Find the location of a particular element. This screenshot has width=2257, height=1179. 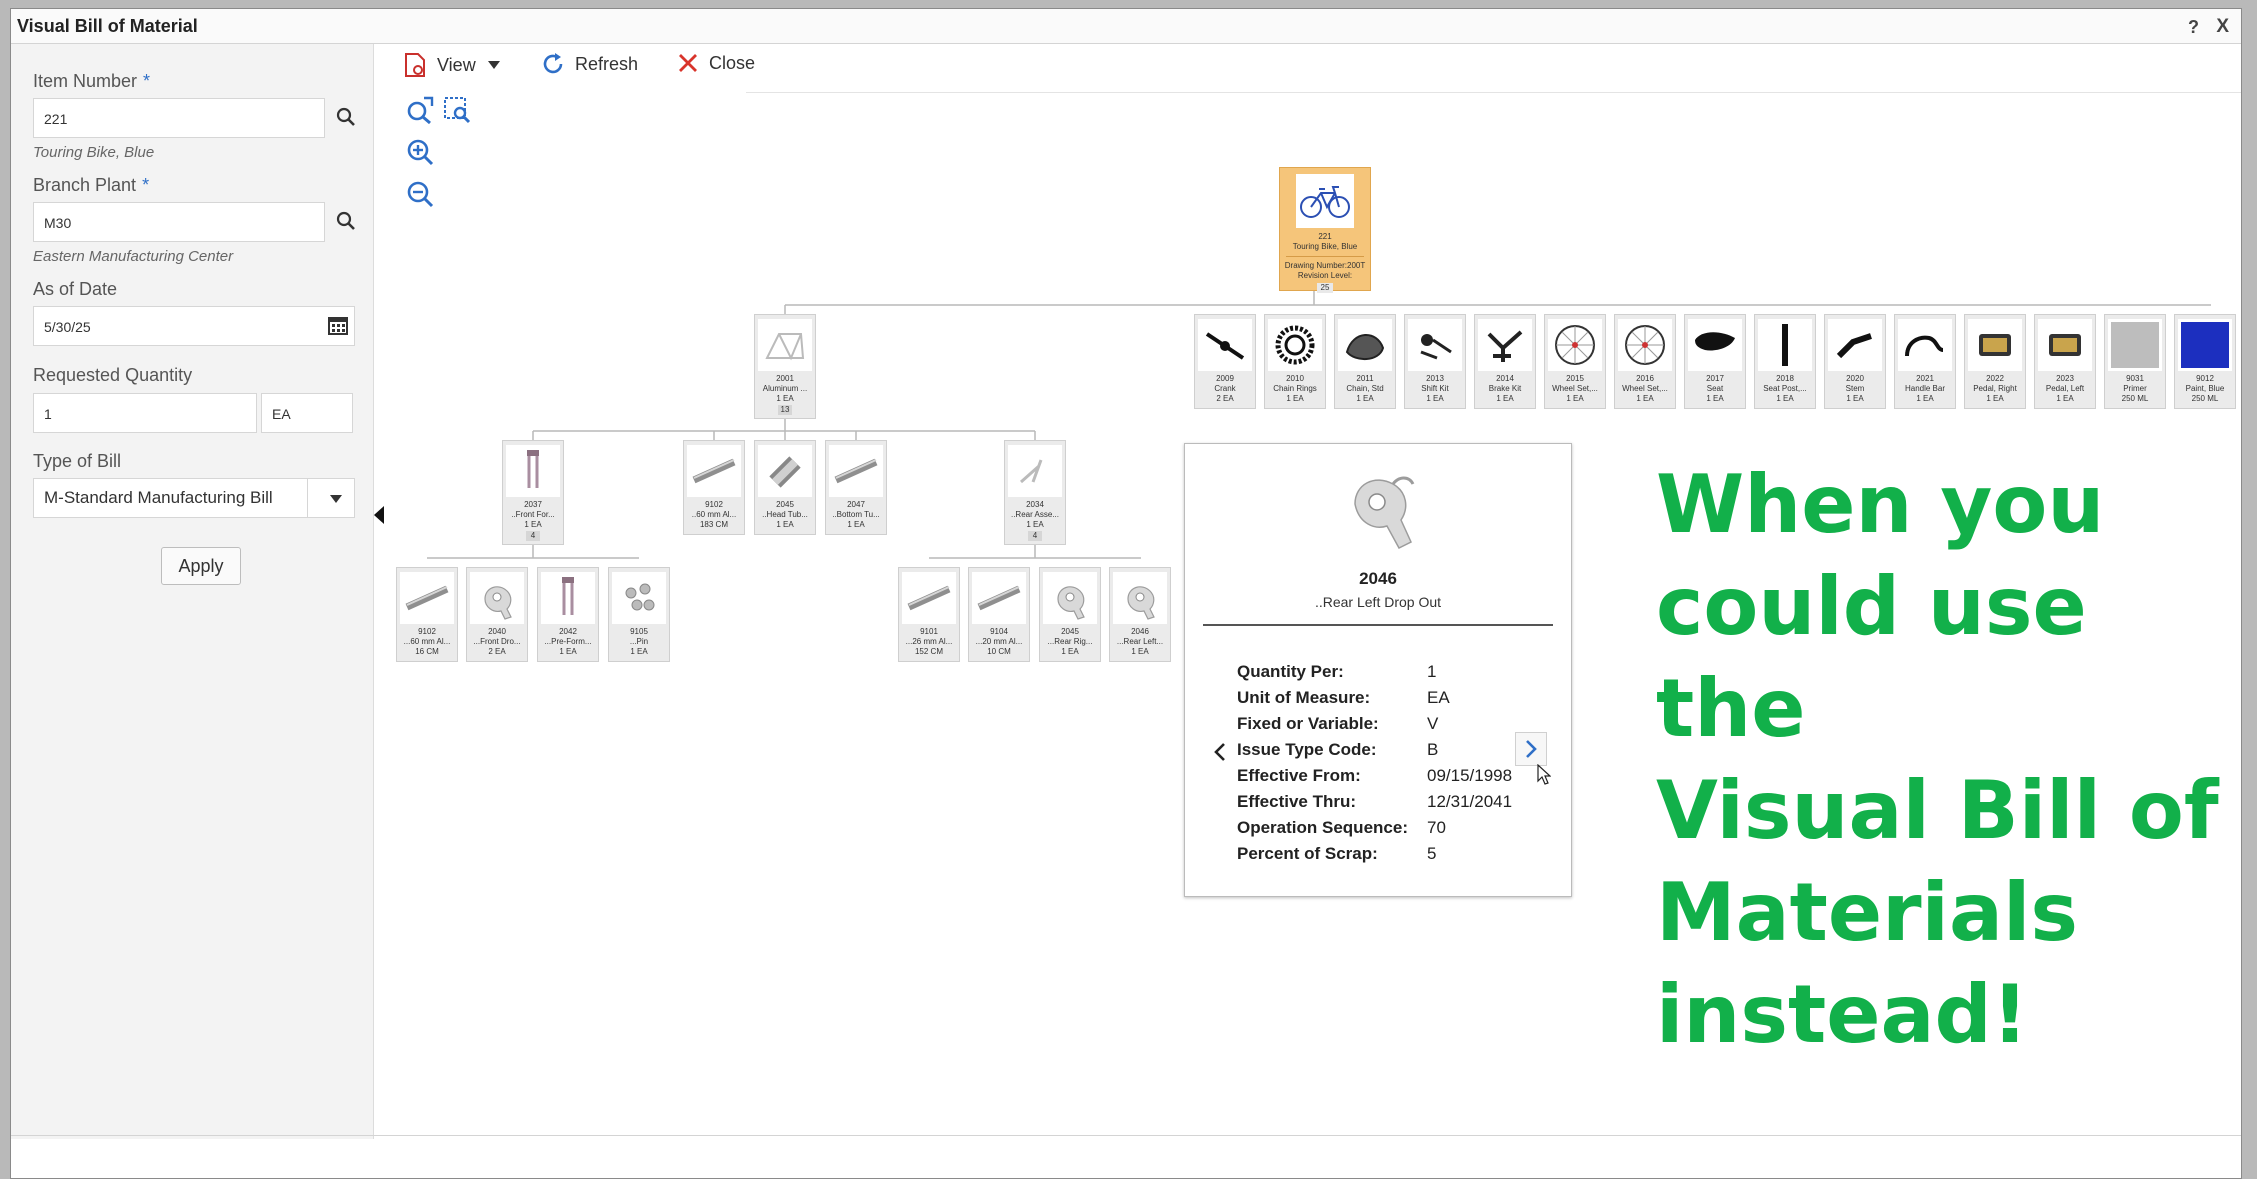

chevron-right-icon is located at coordinates (1531, 749).